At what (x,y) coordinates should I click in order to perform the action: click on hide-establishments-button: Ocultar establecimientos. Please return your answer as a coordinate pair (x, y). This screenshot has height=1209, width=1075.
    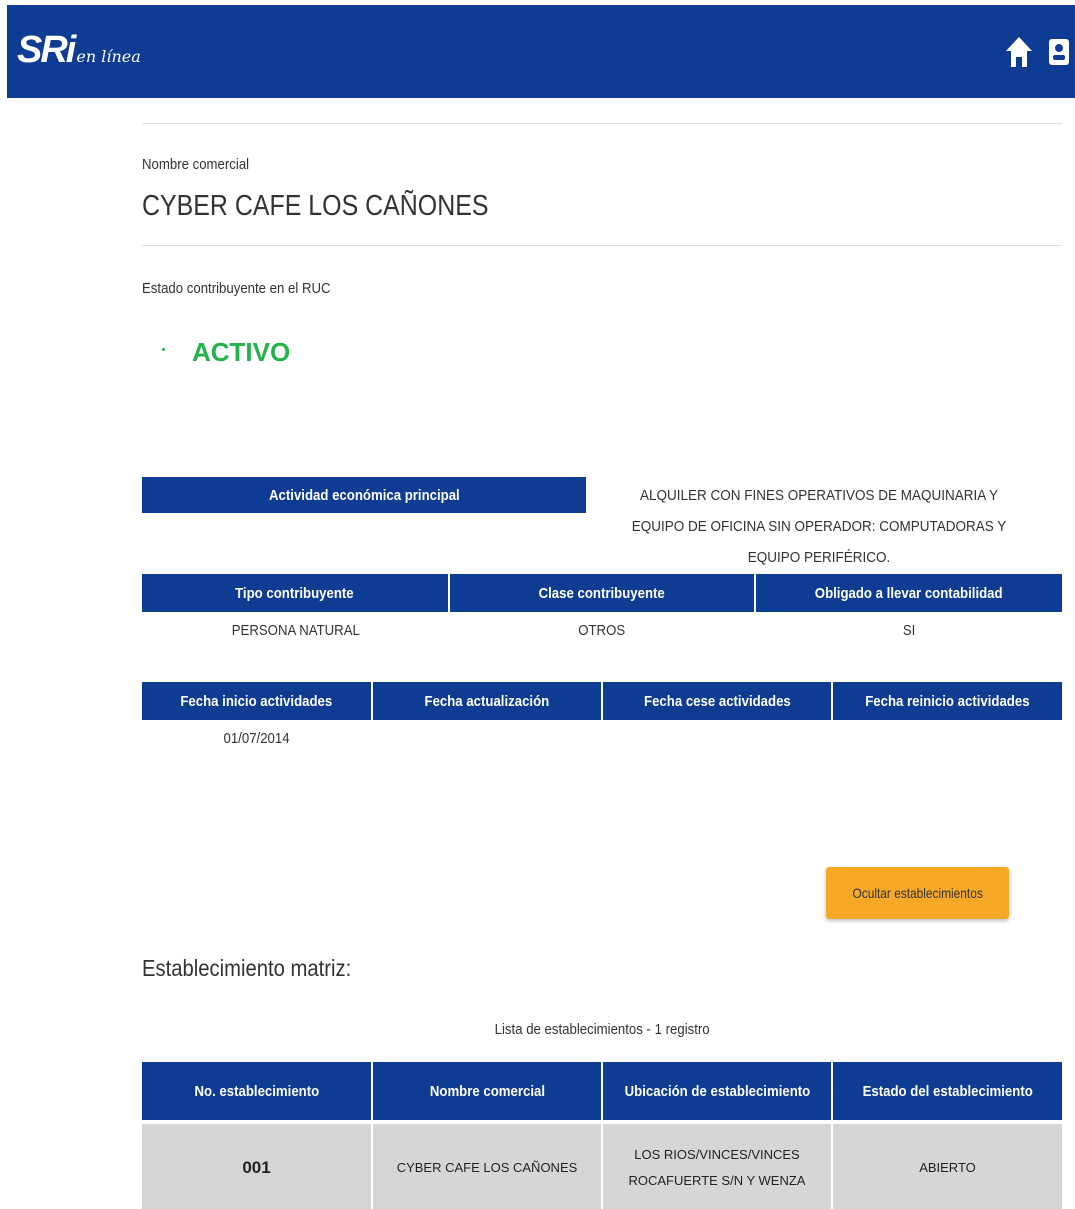
    Looking at the image, I should click on (917, 893).